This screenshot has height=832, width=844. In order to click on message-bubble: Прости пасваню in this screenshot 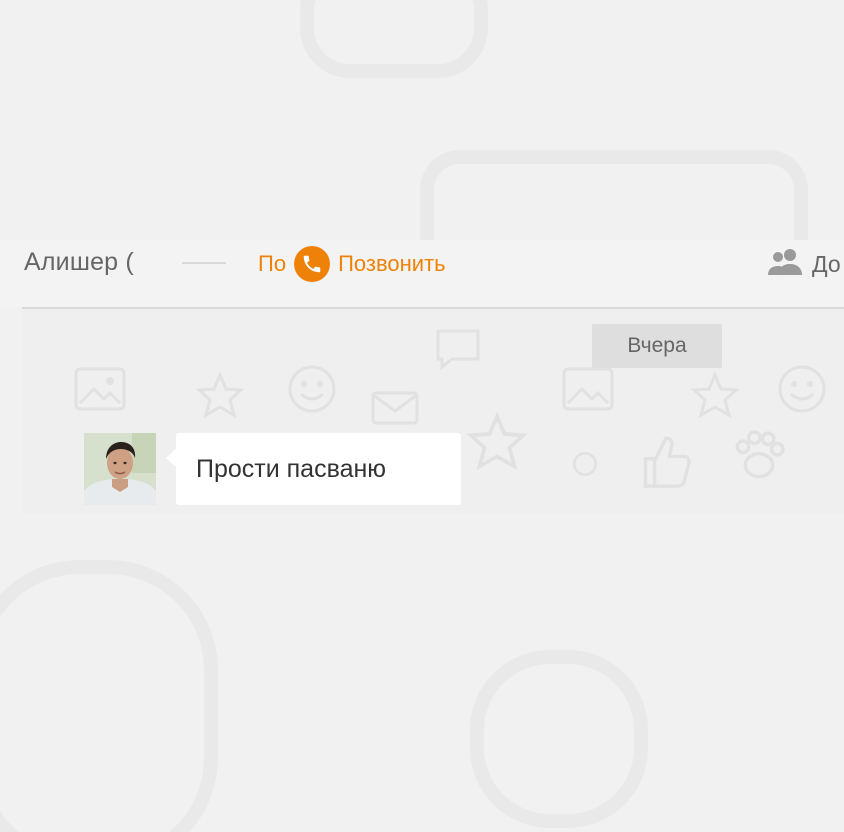, I will do `click(318, 469)`.